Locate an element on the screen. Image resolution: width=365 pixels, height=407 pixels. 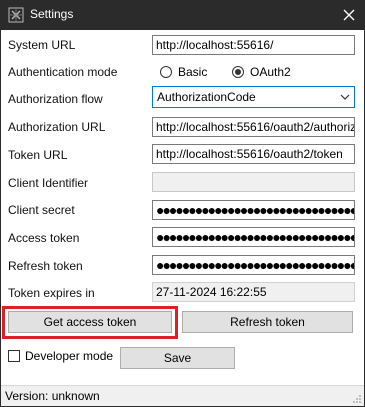
client-identifier-label: Client Identifier is located at coordinates (48, 183).